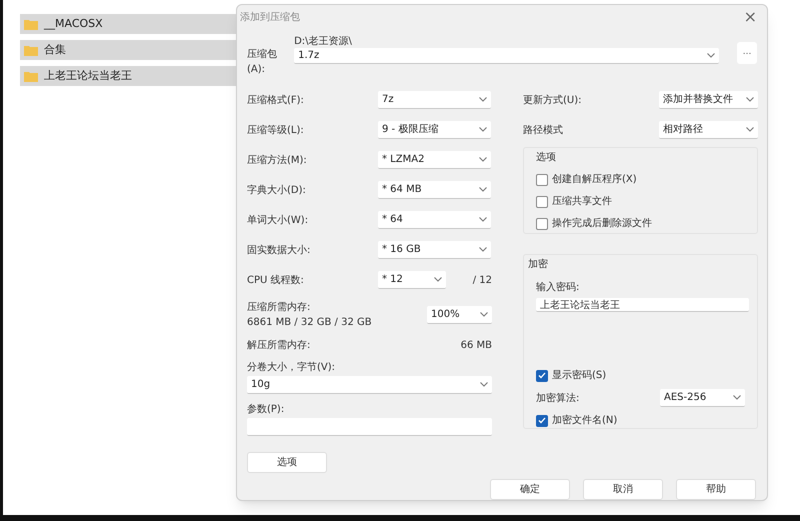  Describe the element at coordinates (323, 41) in the screenshot. I see `archive-path: D:\老王资源\` at that location.